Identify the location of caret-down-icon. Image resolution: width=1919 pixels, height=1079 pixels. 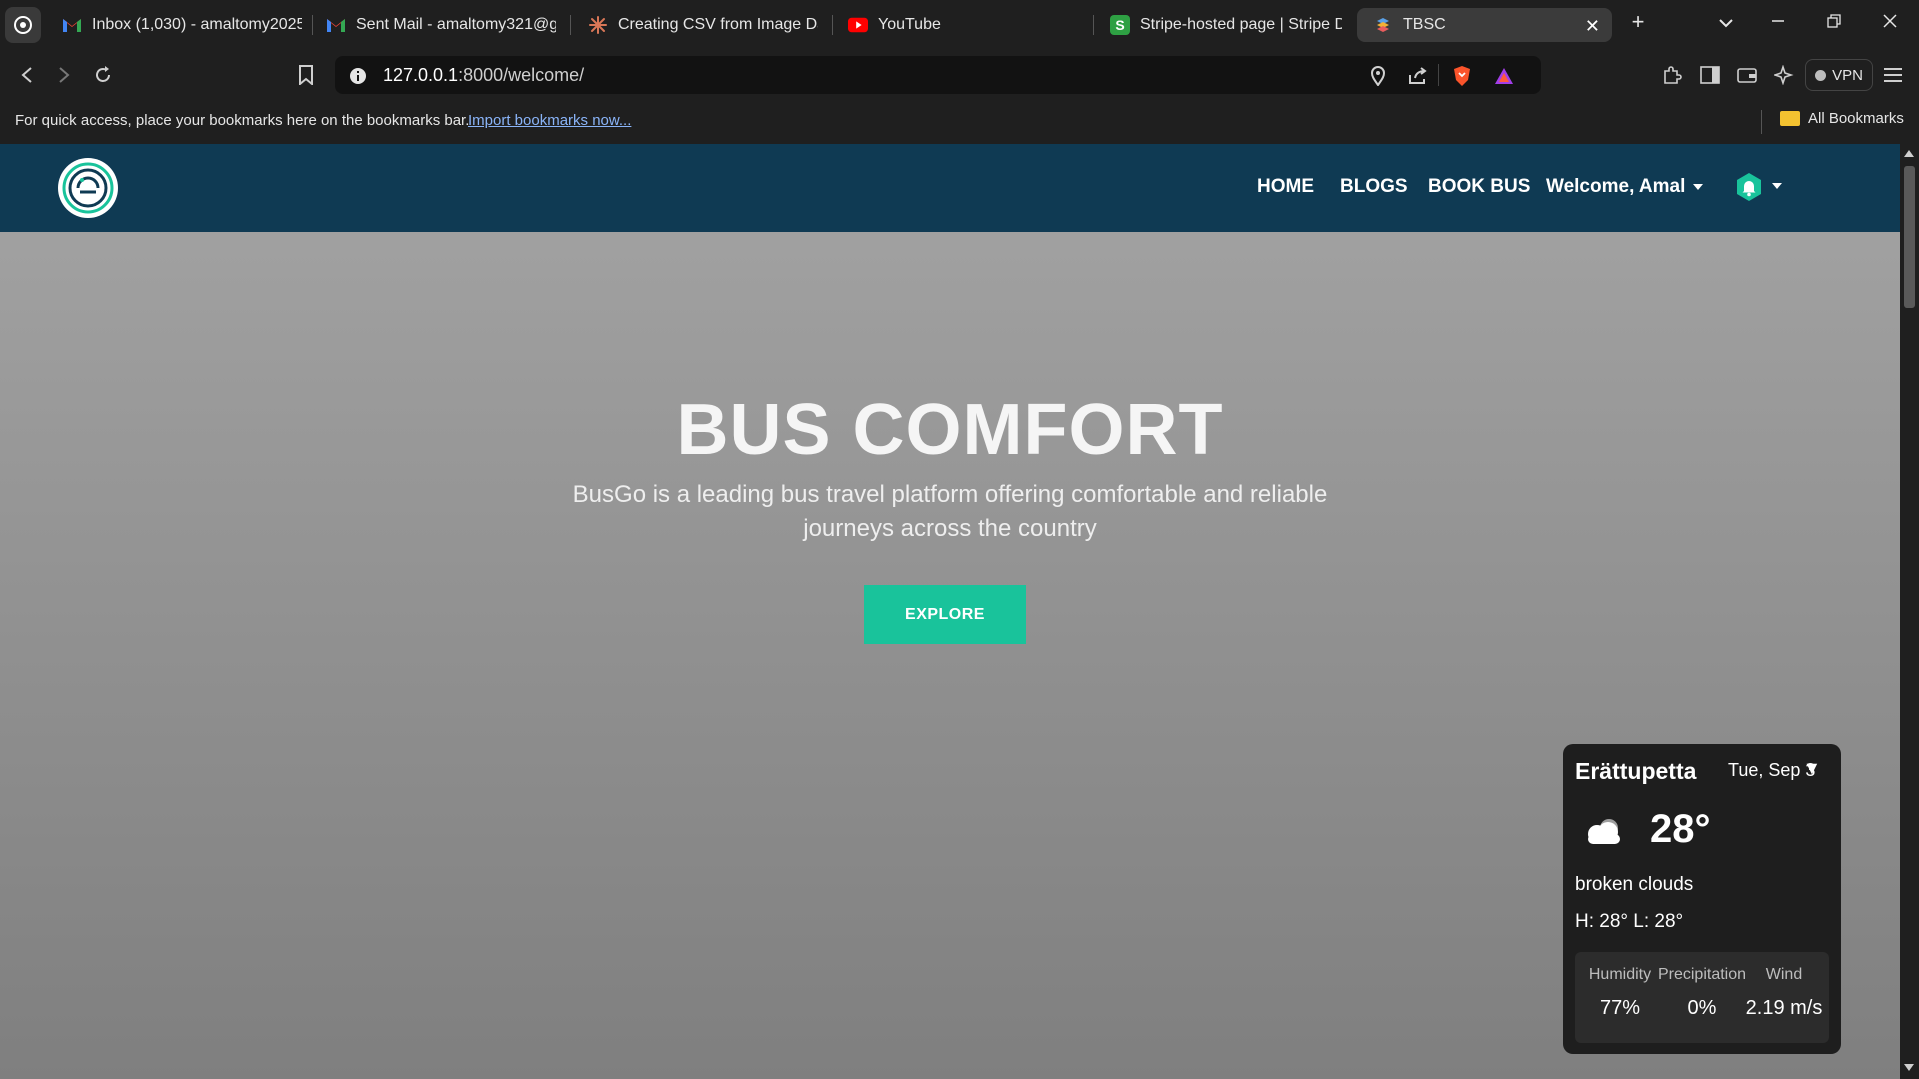
(1698, 186).